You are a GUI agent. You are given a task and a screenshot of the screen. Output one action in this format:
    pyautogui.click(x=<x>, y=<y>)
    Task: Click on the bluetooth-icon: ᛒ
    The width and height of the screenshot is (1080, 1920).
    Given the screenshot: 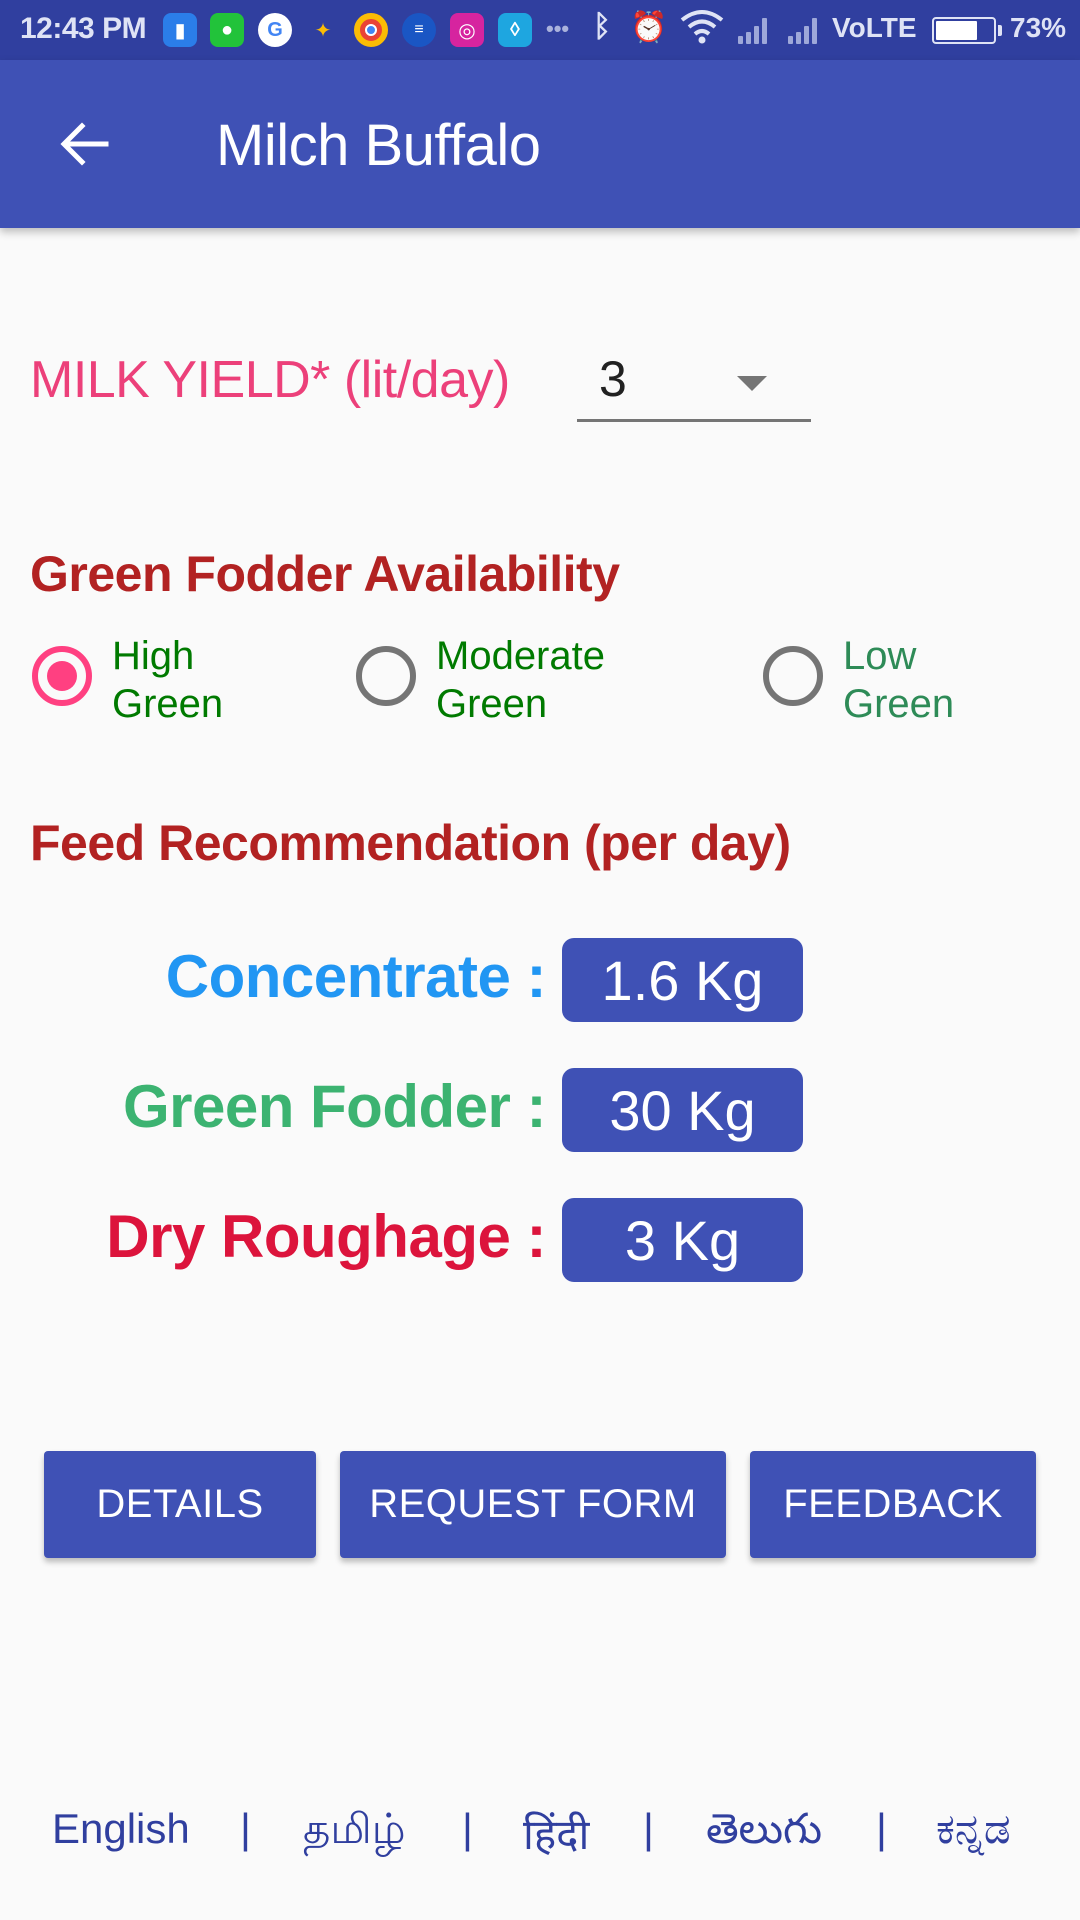 What is the action you would take?
    pyautogui.click(x=602, y=26)
    